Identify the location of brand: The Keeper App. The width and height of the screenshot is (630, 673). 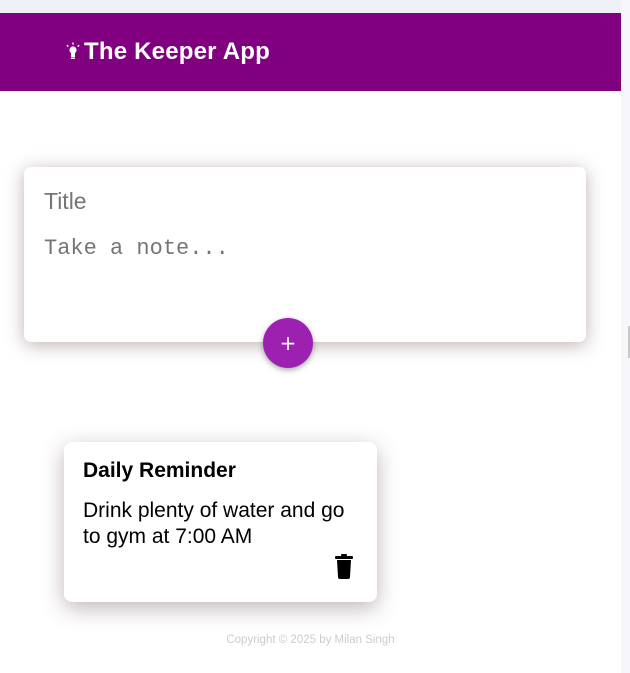
(167, 52).